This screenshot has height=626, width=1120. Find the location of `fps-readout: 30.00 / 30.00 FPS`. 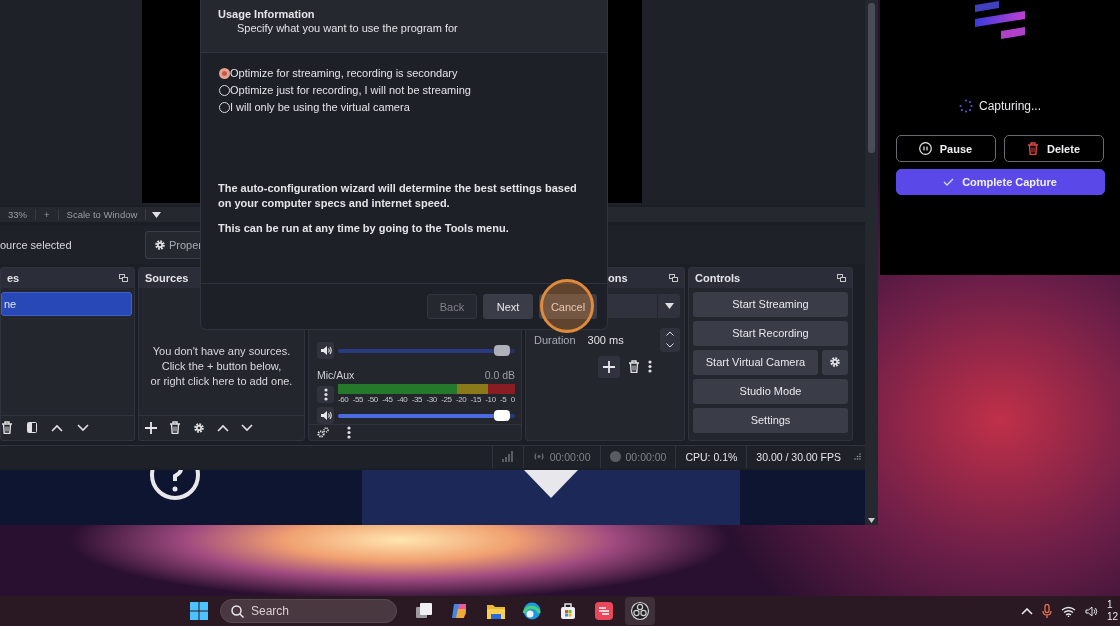

fps-readout: 30.00 / 30.00 FPS is located at coordinates (798, 456).